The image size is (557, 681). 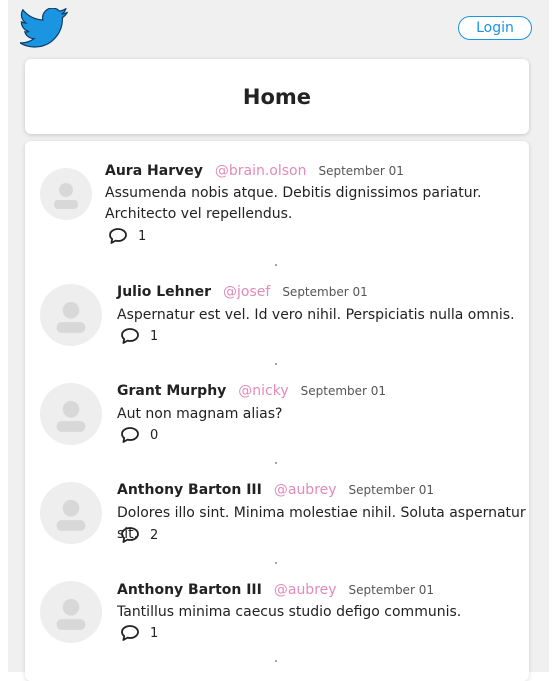 What do you see at coordinates (495, 28) in the screenshot?
I see `login-button: Login` at bounding box center [495, 28].